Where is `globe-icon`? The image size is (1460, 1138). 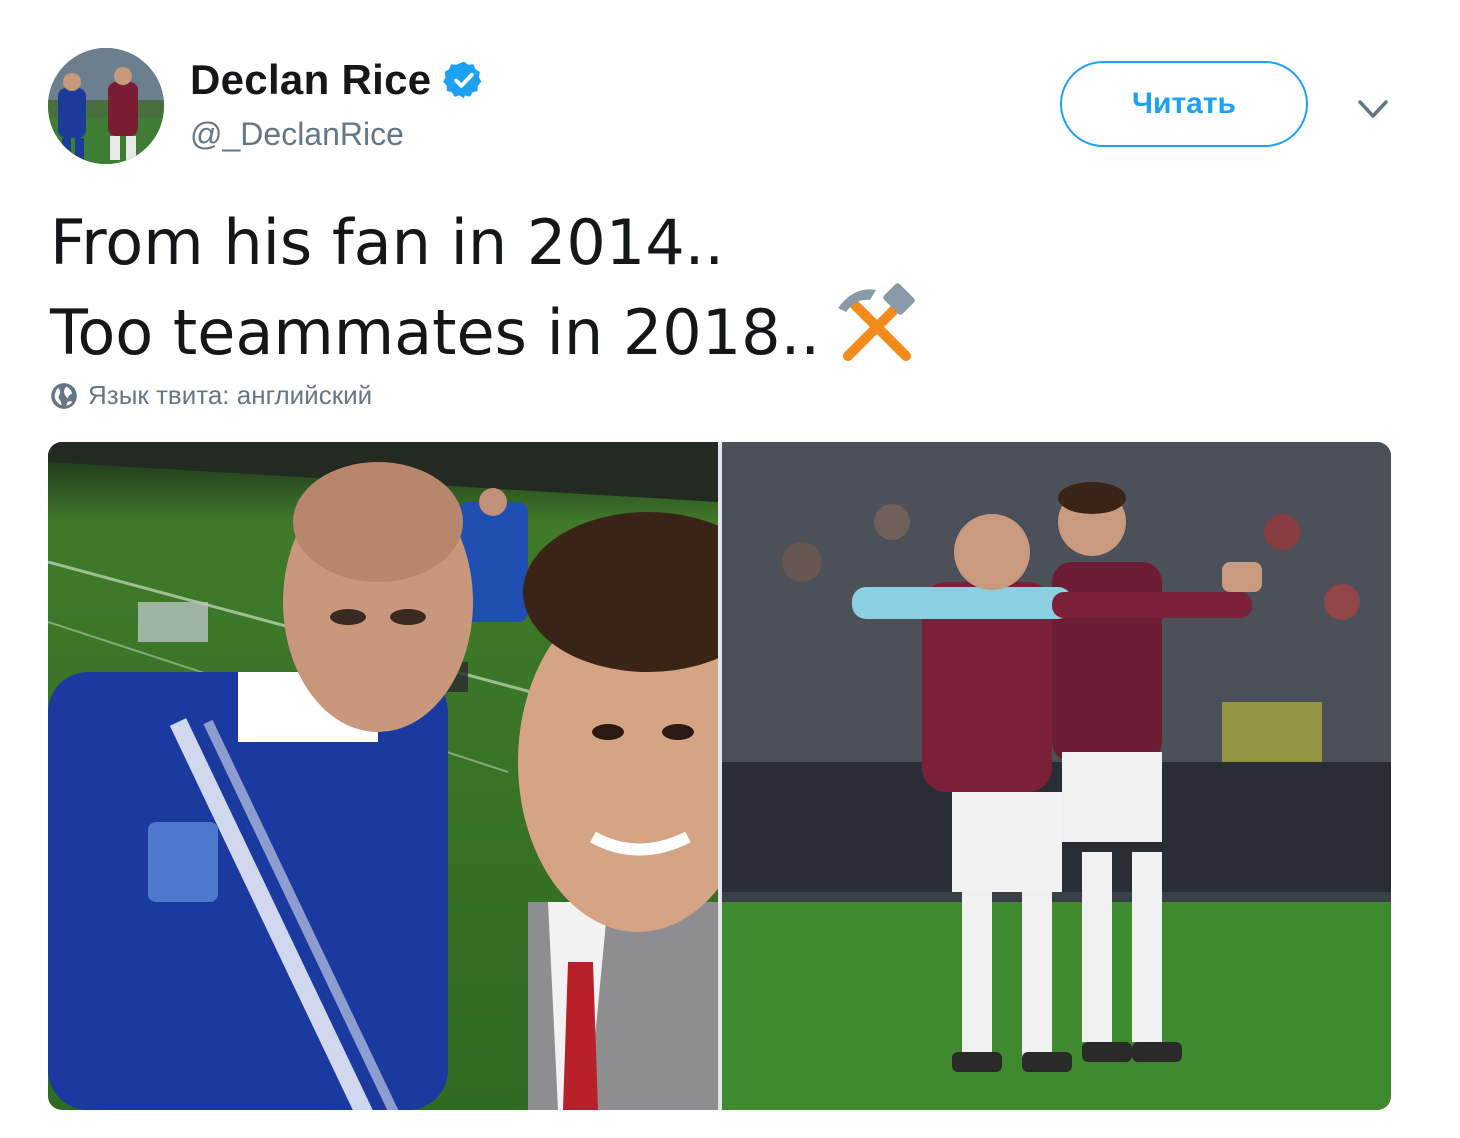
globe-icon is located at coordinates (64, 396).